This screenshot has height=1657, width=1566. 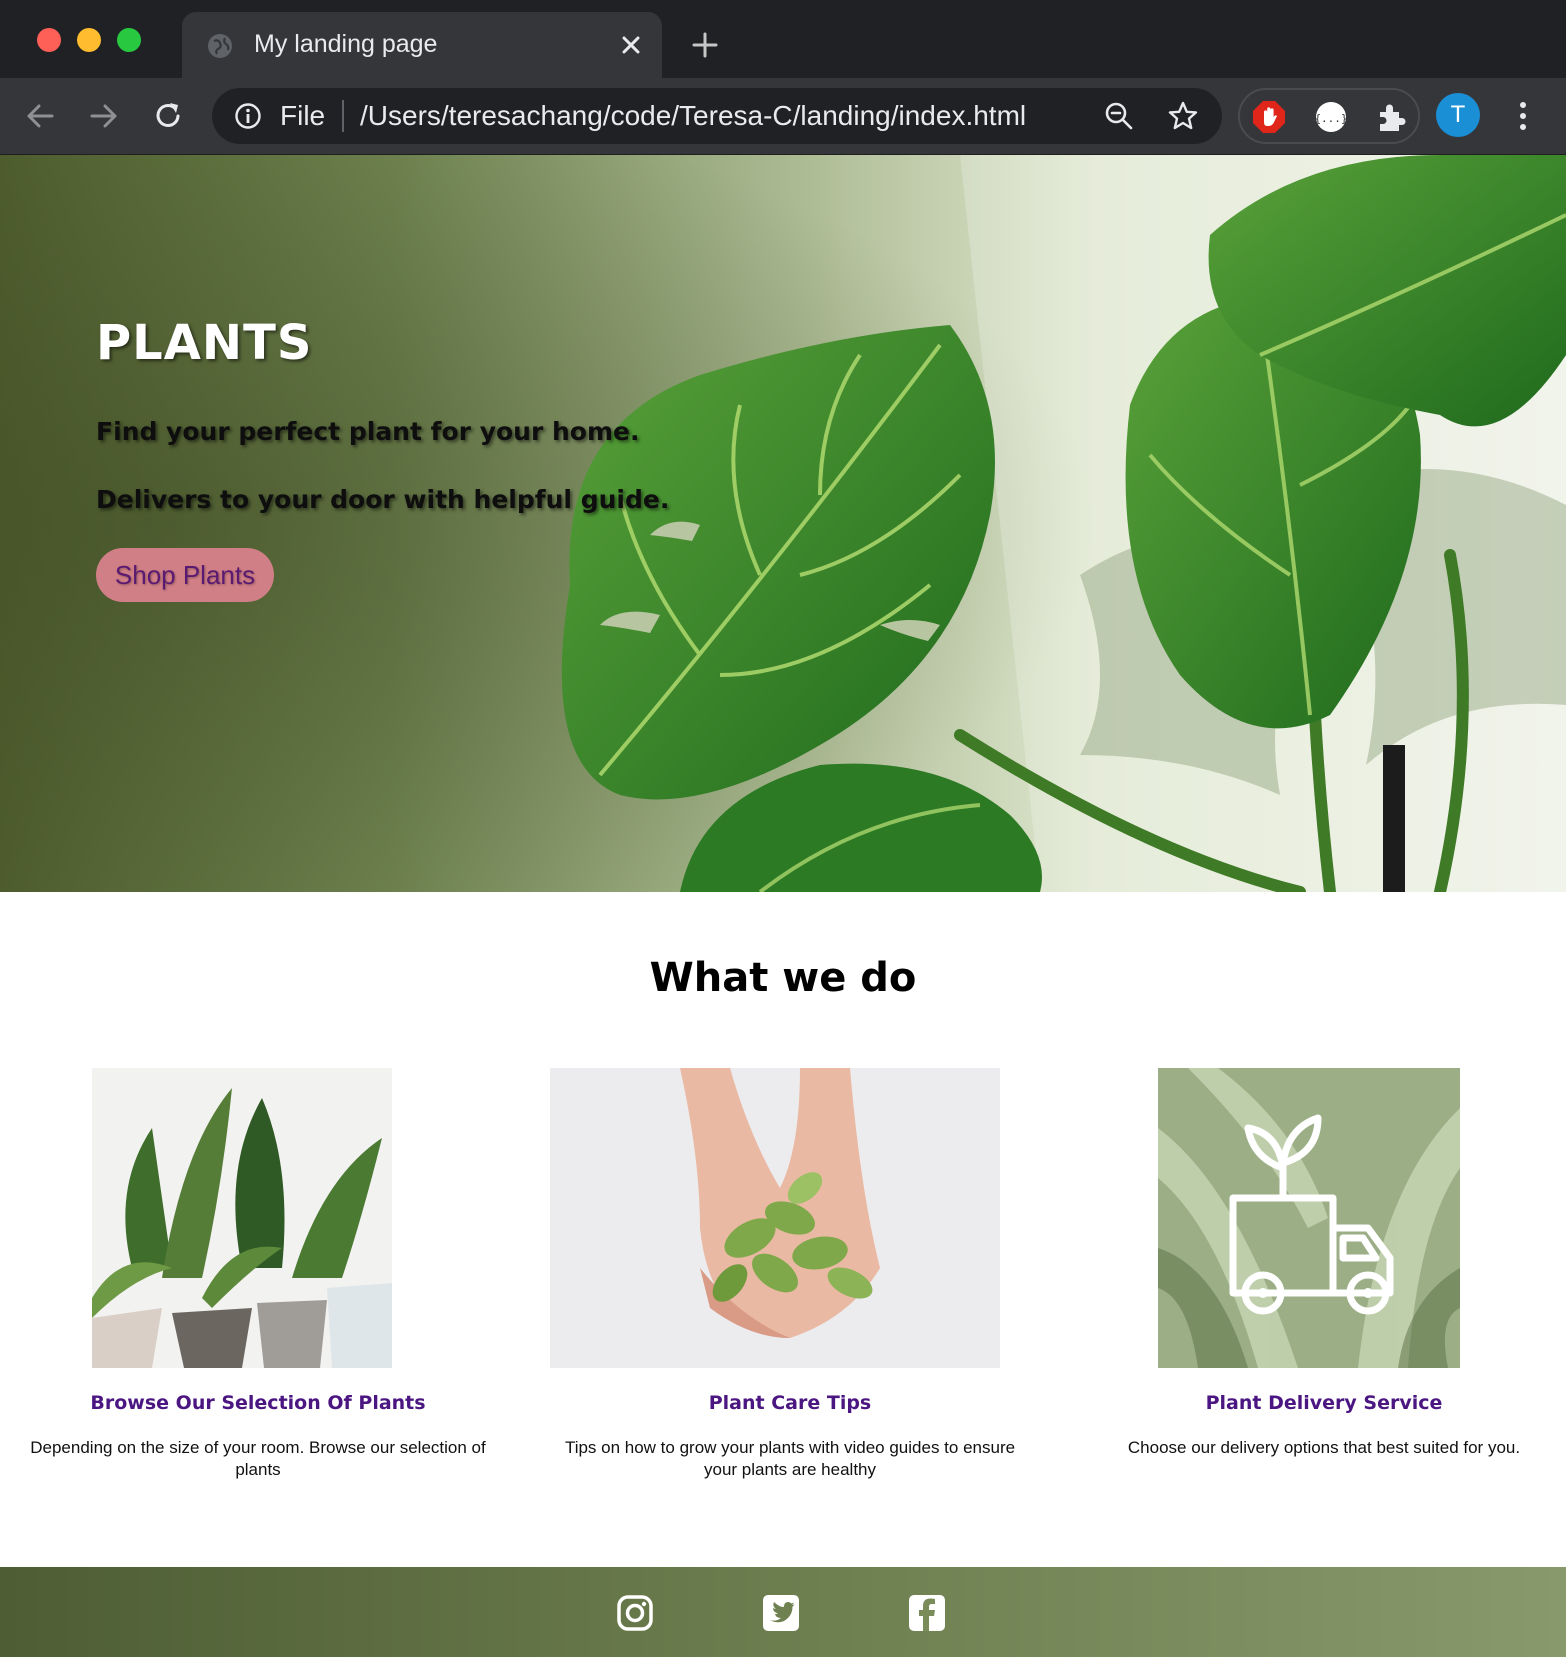 I want to click on forward-icon, so click(x=104, y=116).